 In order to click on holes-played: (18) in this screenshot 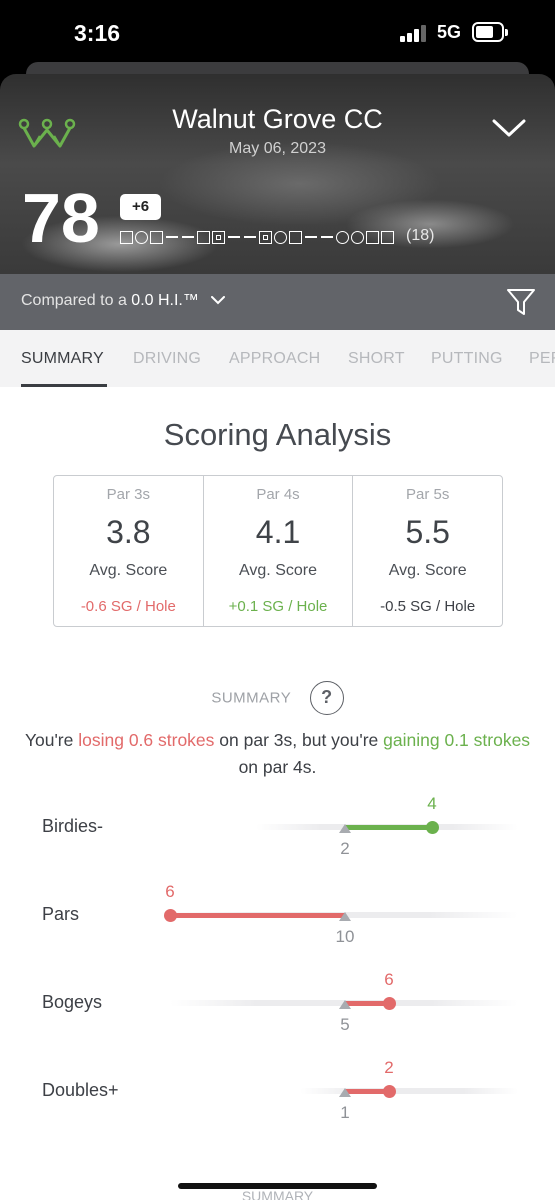, I will do `click(420, 235)`.